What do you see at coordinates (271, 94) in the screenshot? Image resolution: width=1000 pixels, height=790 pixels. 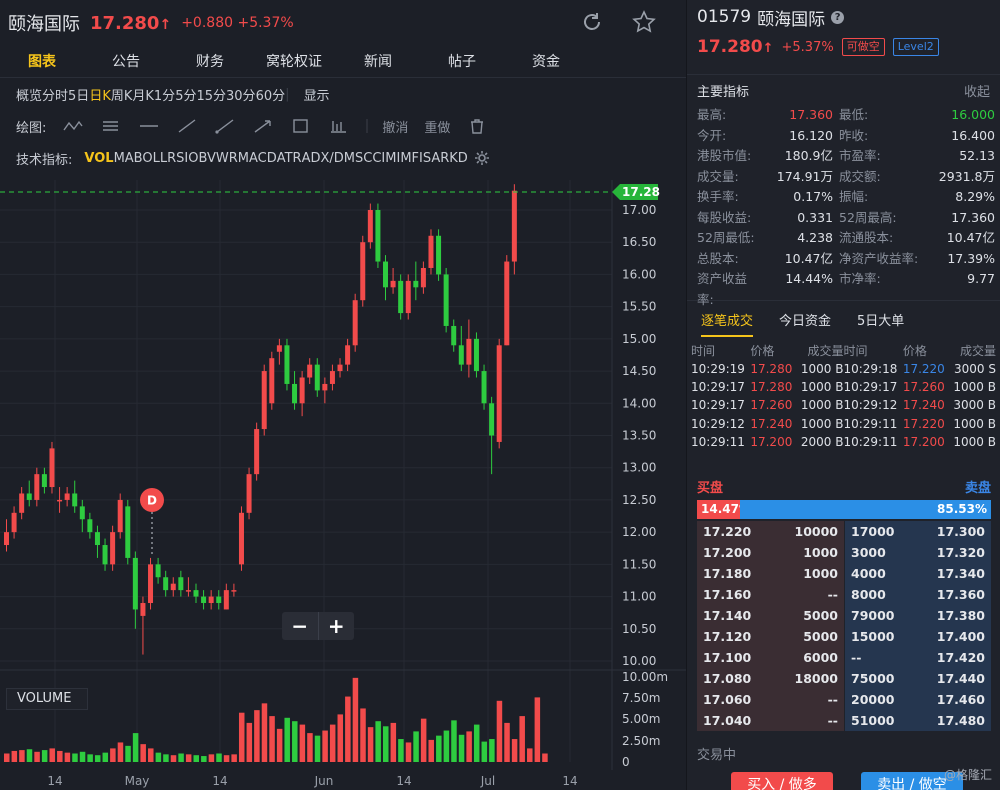 I see `period-10: 60分` at bounding box center [271, 94].